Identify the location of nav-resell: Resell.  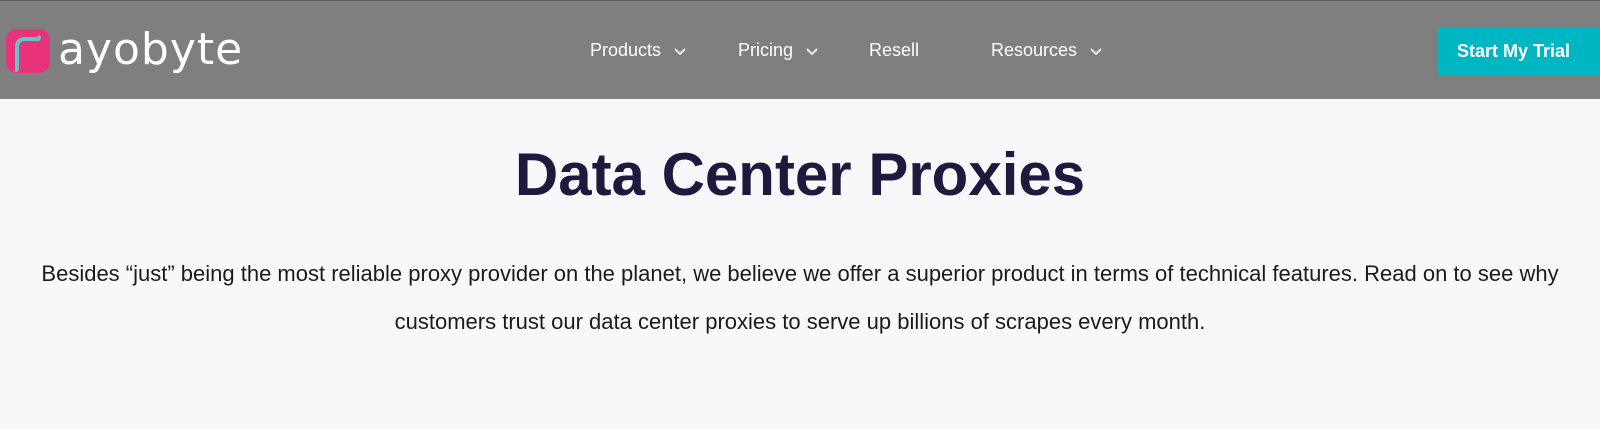
(894, 50).